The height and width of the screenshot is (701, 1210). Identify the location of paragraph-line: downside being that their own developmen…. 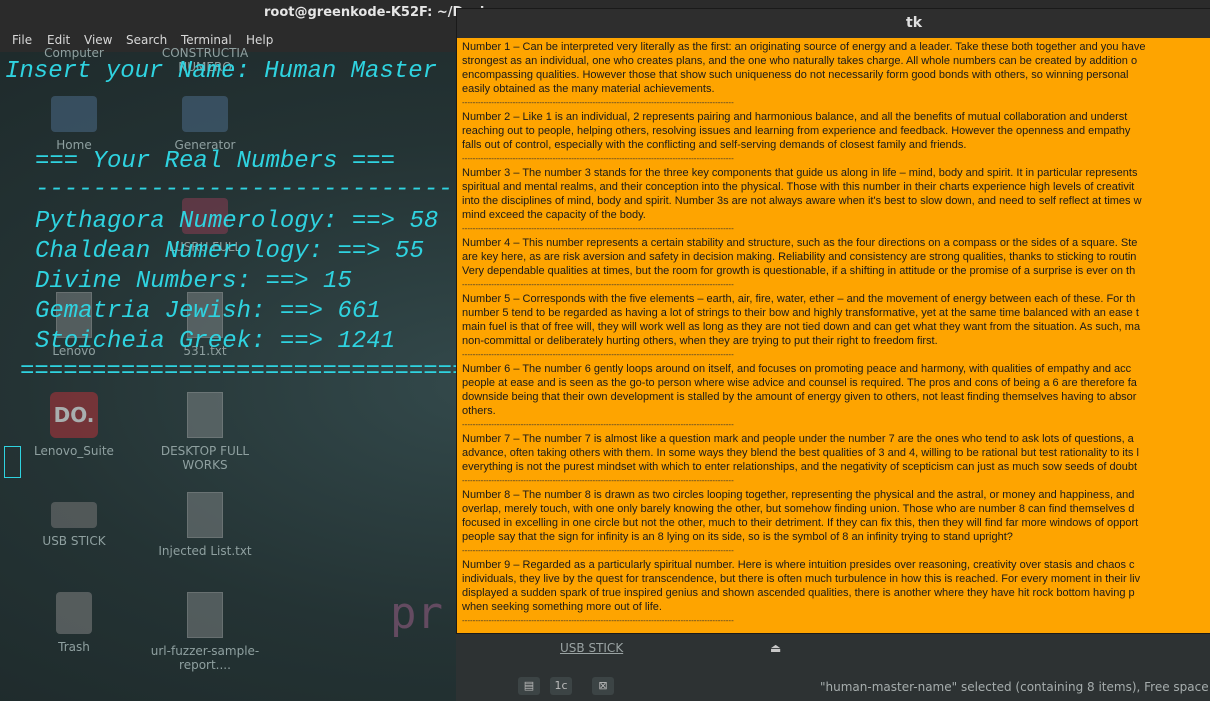
(799, 397).